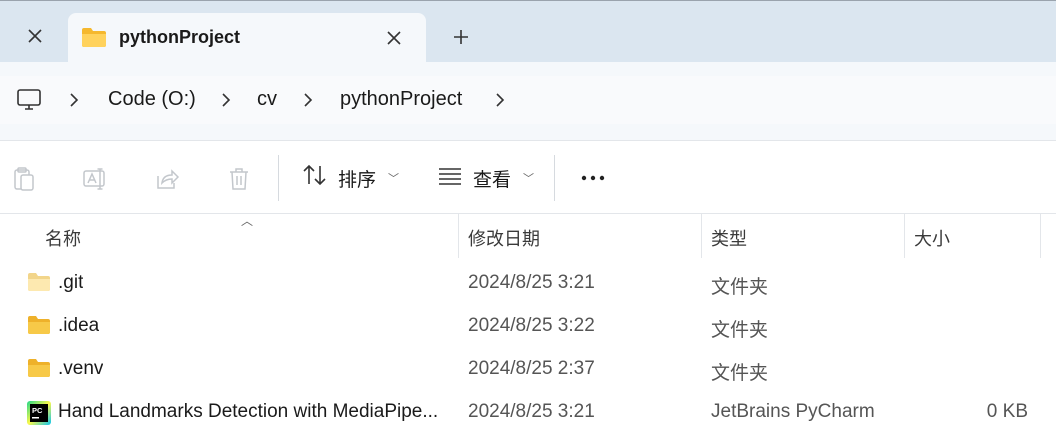  I want to click on this-pc-icon, so click(29, 102).